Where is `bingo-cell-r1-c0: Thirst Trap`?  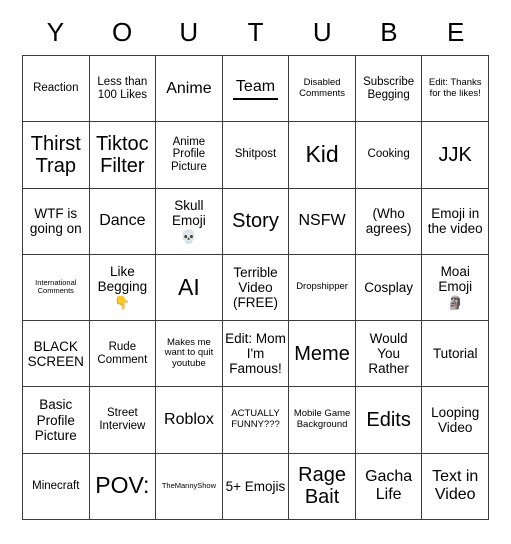 bingo-cell-r1-c0: Thirst Trap is located at coordinates (56, 155).